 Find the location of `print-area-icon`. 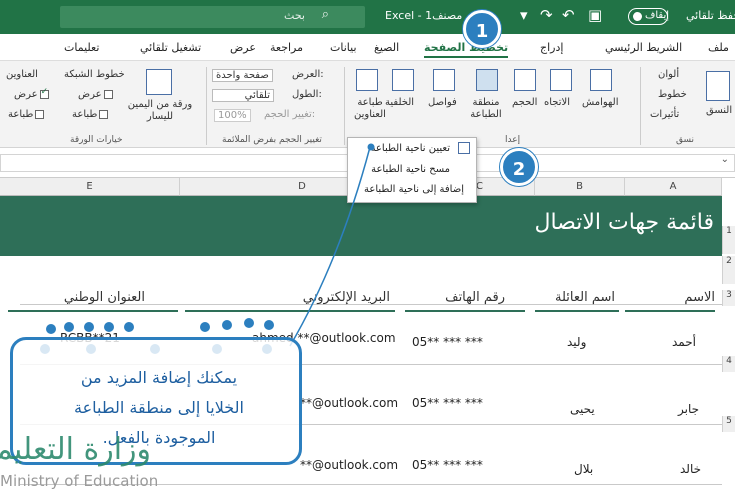

print-area-icon is located at coordinates (487, 80).